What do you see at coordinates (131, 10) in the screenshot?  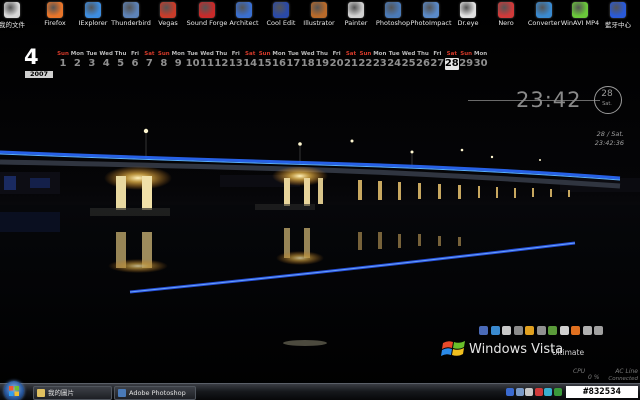 I see `thunderbird-icon` at bounding box center [131, 10].